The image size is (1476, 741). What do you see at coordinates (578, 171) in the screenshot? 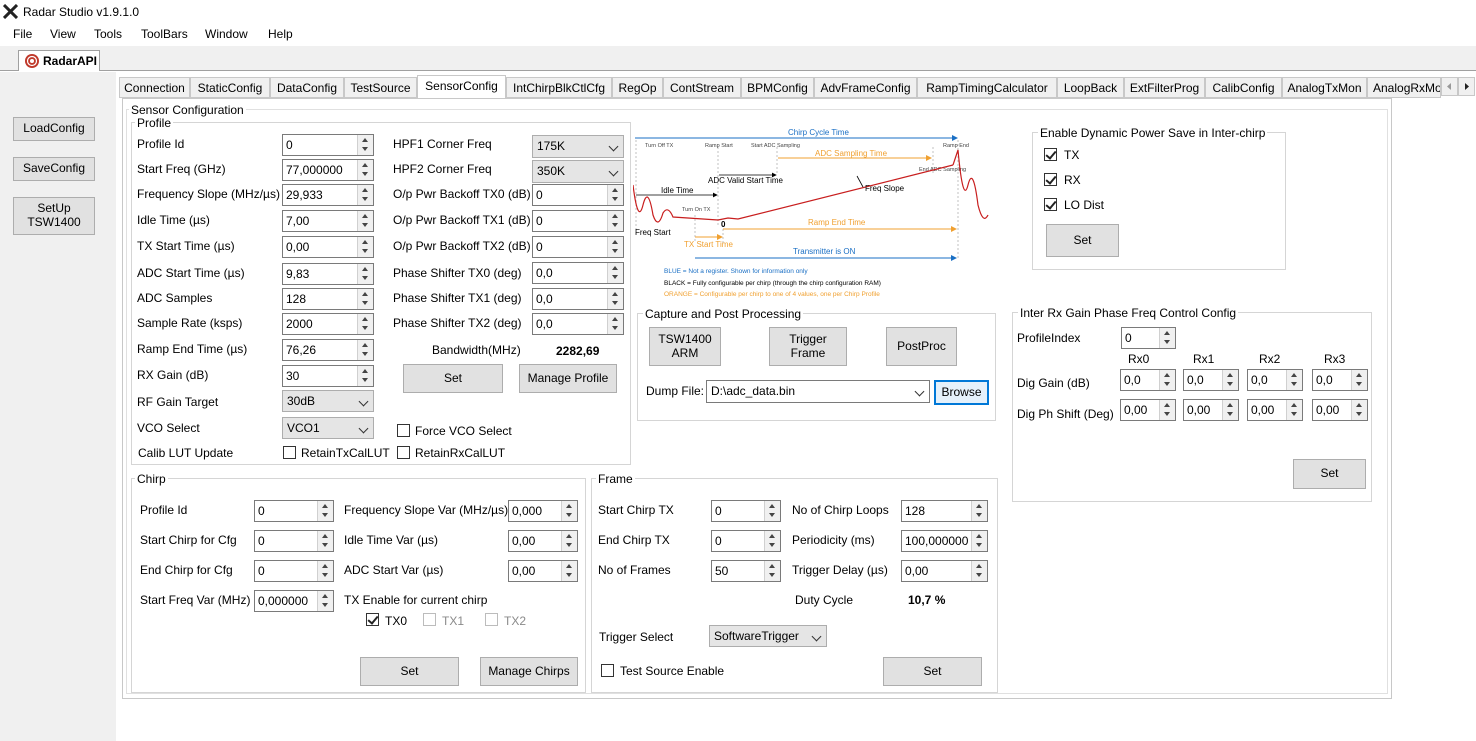
I see `hpf2-select: 350K` at bounding box center [578, 171].